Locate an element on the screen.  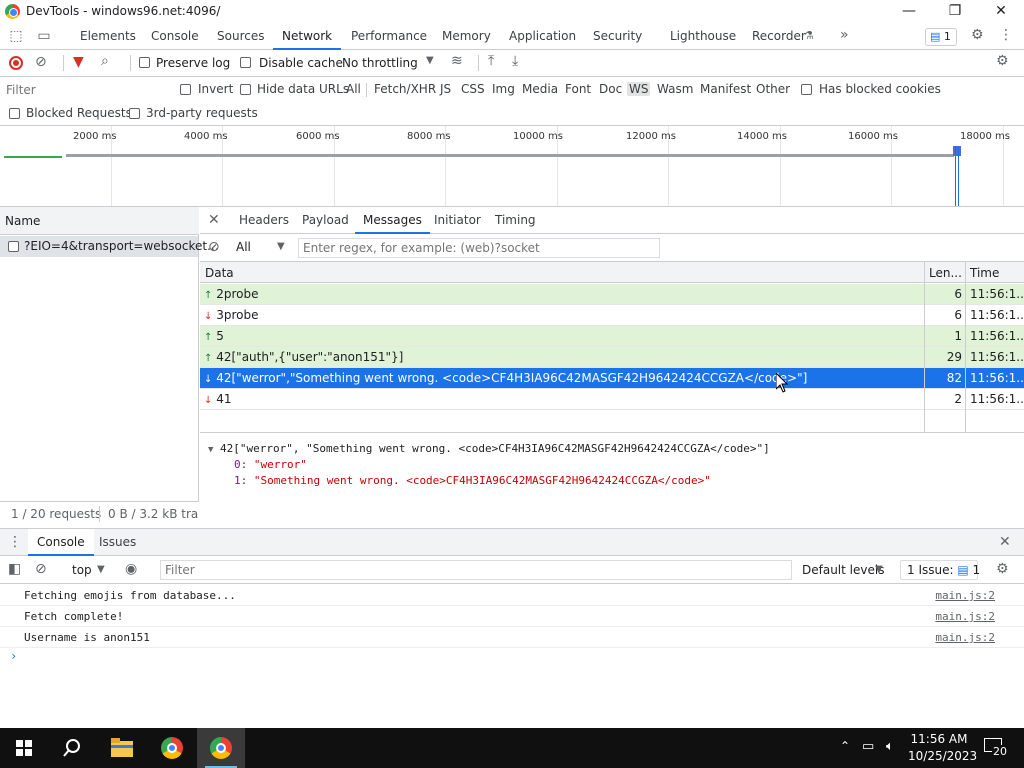
name-column-header: Name is located at coordinates (22, 221).